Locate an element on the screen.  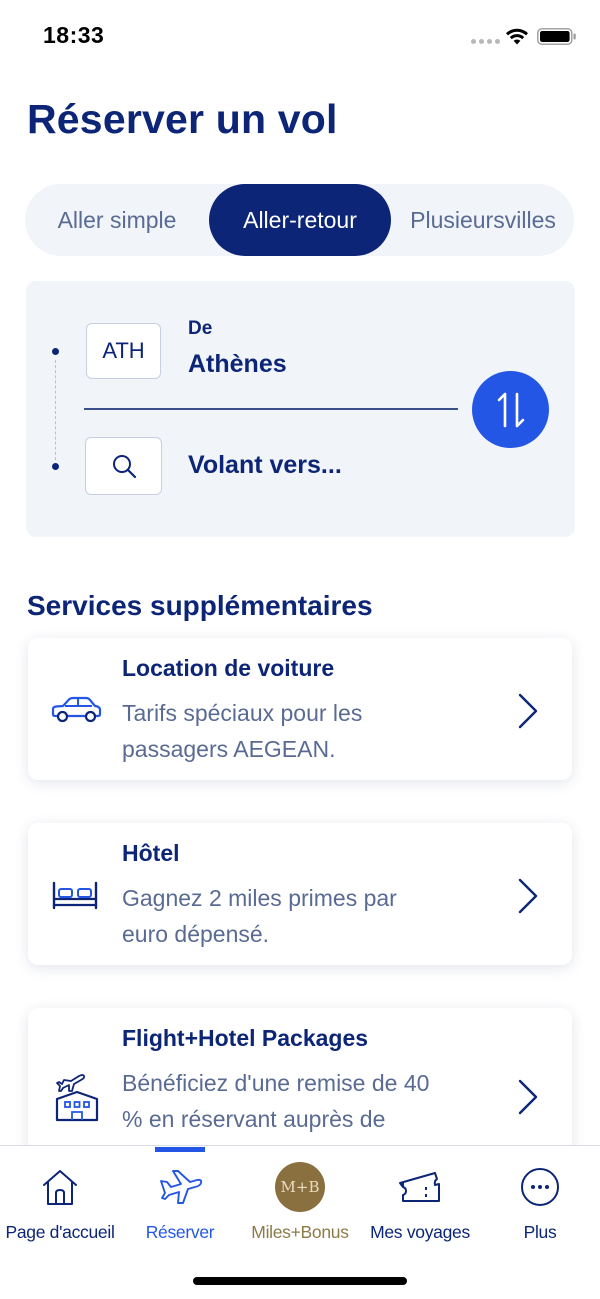
route-dashed-line is located at coordinates (55, 410).